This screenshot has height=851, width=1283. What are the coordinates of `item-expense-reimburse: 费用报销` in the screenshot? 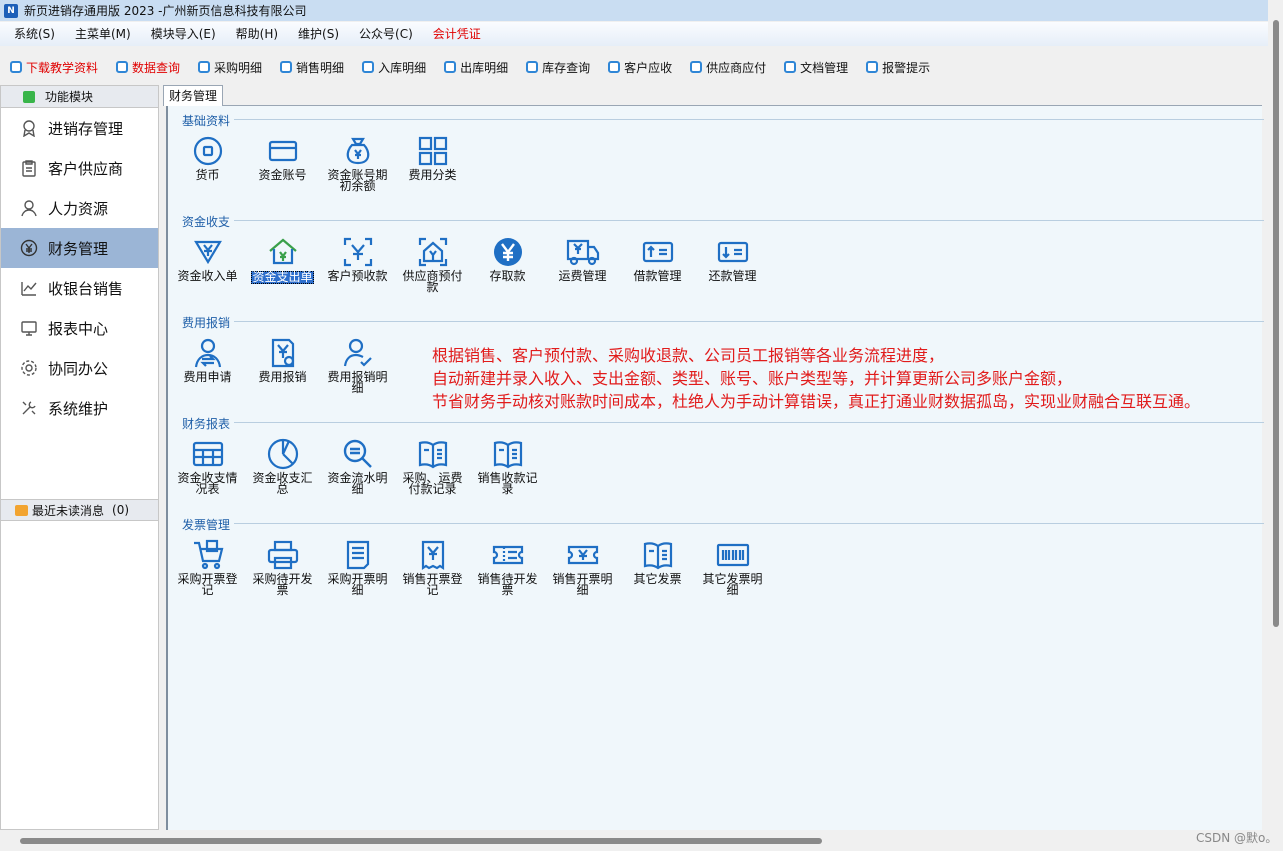 It's located at (282, 358).